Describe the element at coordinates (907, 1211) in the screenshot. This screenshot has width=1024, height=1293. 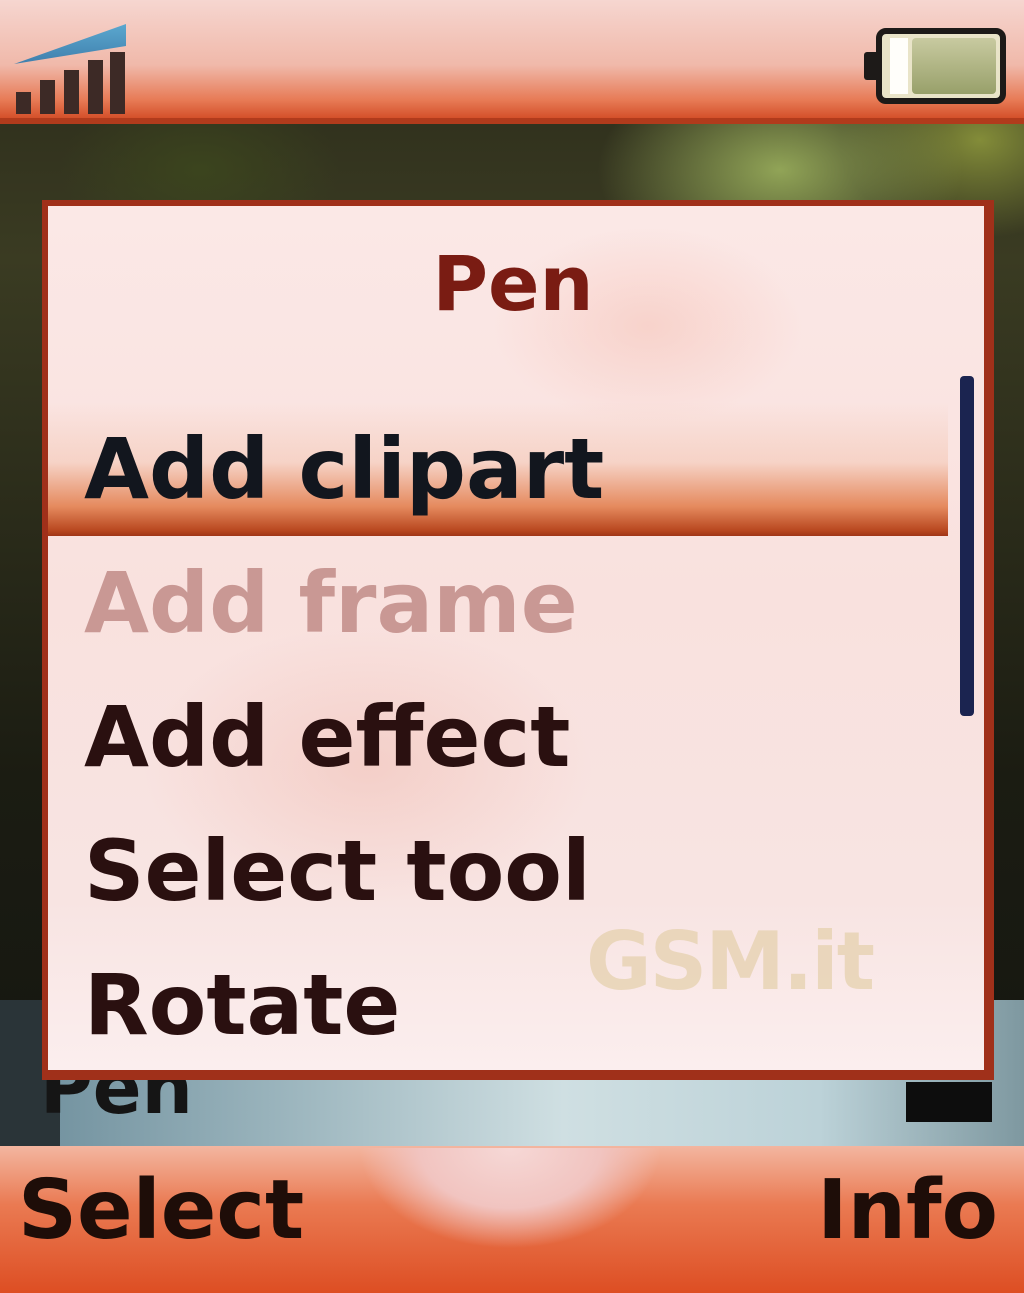
I see `info-softkey: Info` at that location.